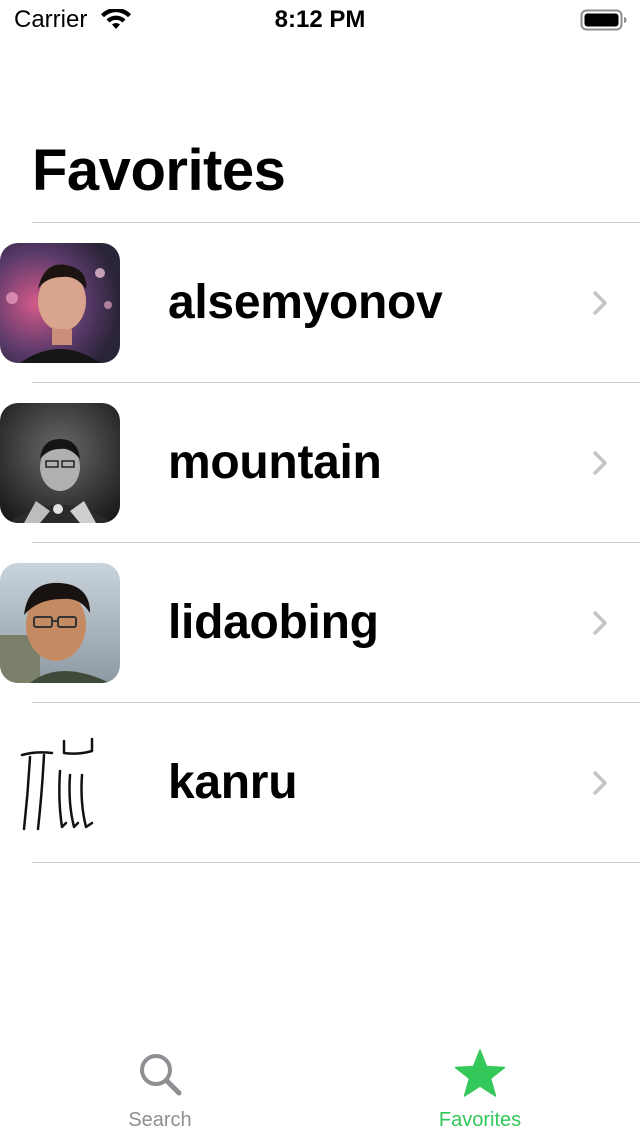  What do you see at coordinates (160, 1074) in the screenshot?
I see `search-icon` at bounding box center [160, 1074].